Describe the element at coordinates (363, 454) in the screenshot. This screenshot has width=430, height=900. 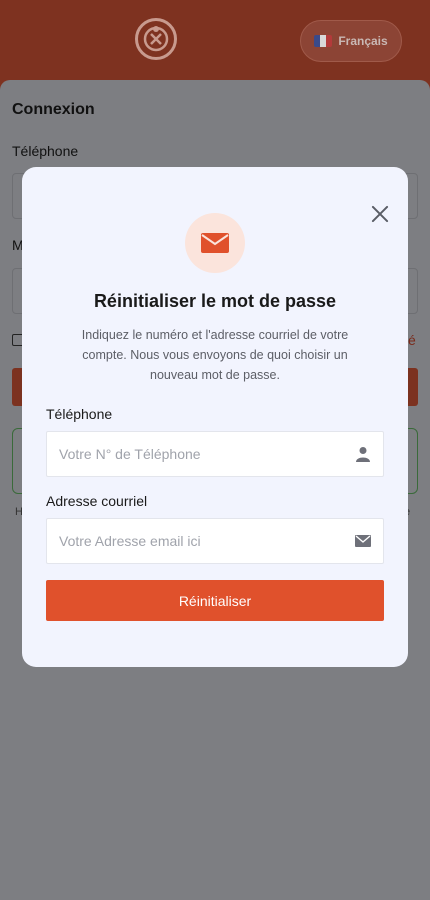
I see `user-icon` at that location.